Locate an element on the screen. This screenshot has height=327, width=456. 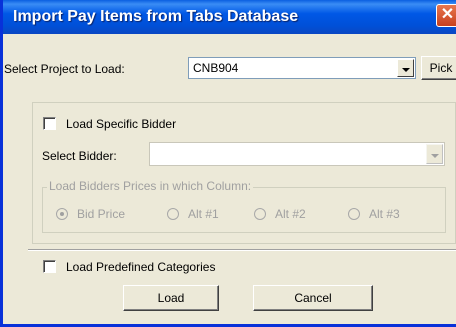
radio-selected-dot is located at coordinates (62, 214).